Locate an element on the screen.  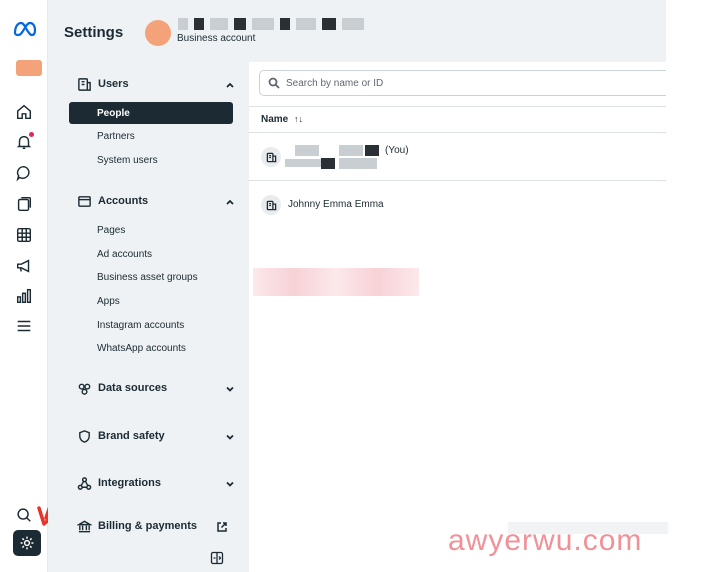
table-row: (You) is located at coordinates (457, 156).